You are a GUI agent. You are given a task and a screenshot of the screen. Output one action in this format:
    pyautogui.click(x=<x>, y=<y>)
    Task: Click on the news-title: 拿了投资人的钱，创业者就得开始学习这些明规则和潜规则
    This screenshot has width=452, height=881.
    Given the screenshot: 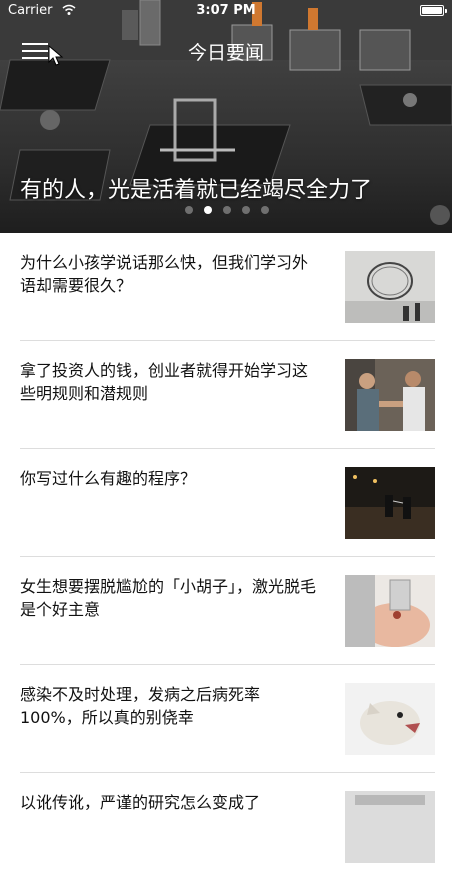 What is the action you would take?
    pyautogui.click(x=170, y=382)
    